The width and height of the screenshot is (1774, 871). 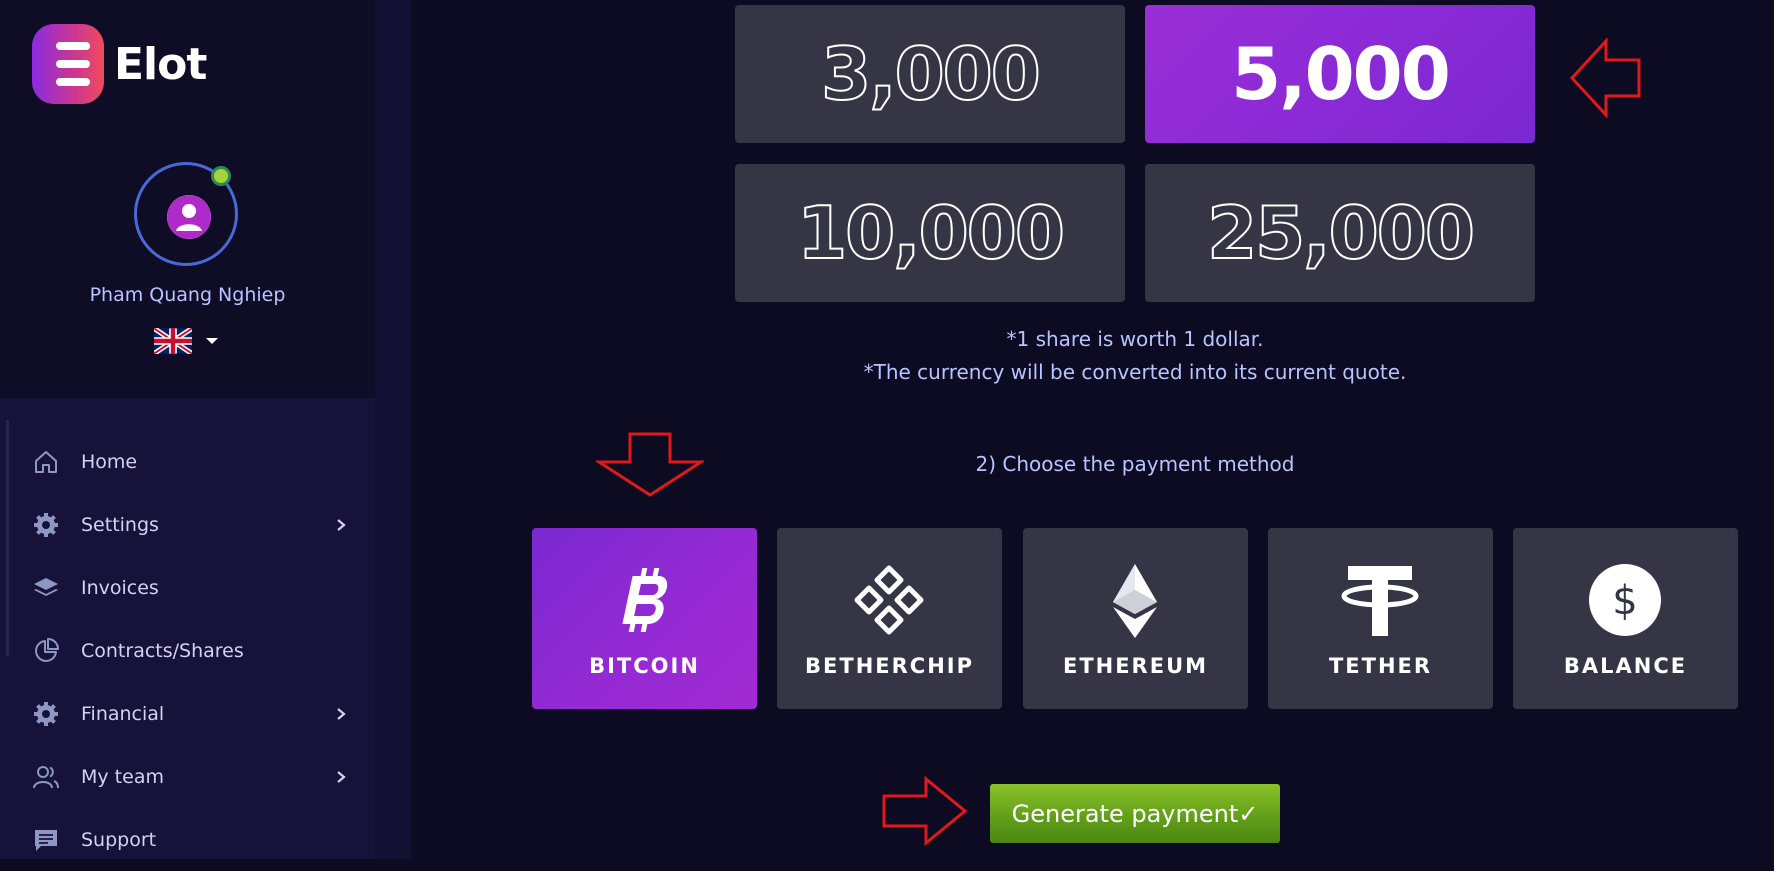 What do you see at coordinates (1135, 666) in the screenshot?
I see `payment-method-label: ETHEREUM` at bounding box center [1135, 666].